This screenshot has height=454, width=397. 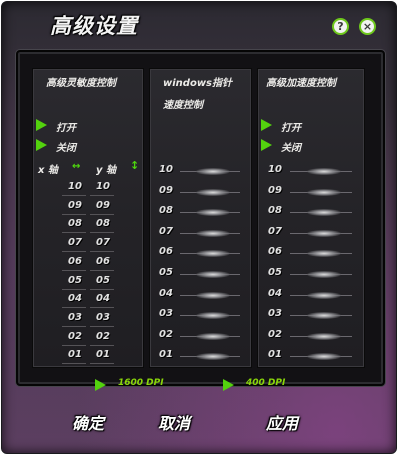 What do you see at coordinates (75, 261) in the screenshot?
I see `x-level-06: 06` at bounding box center [75, 261].